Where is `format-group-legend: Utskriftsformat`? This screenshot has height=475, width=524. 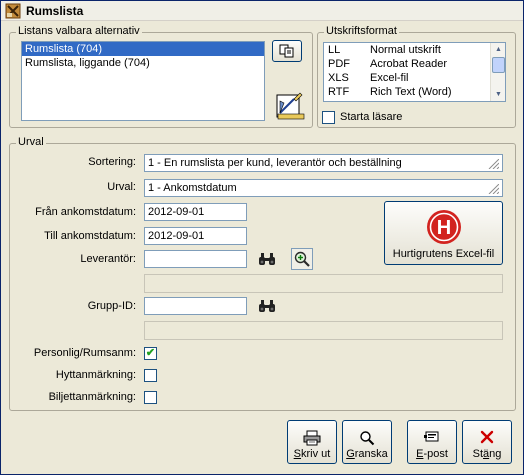 format-group-legend: Utskriftsformat is located at coordinates (361, 31).